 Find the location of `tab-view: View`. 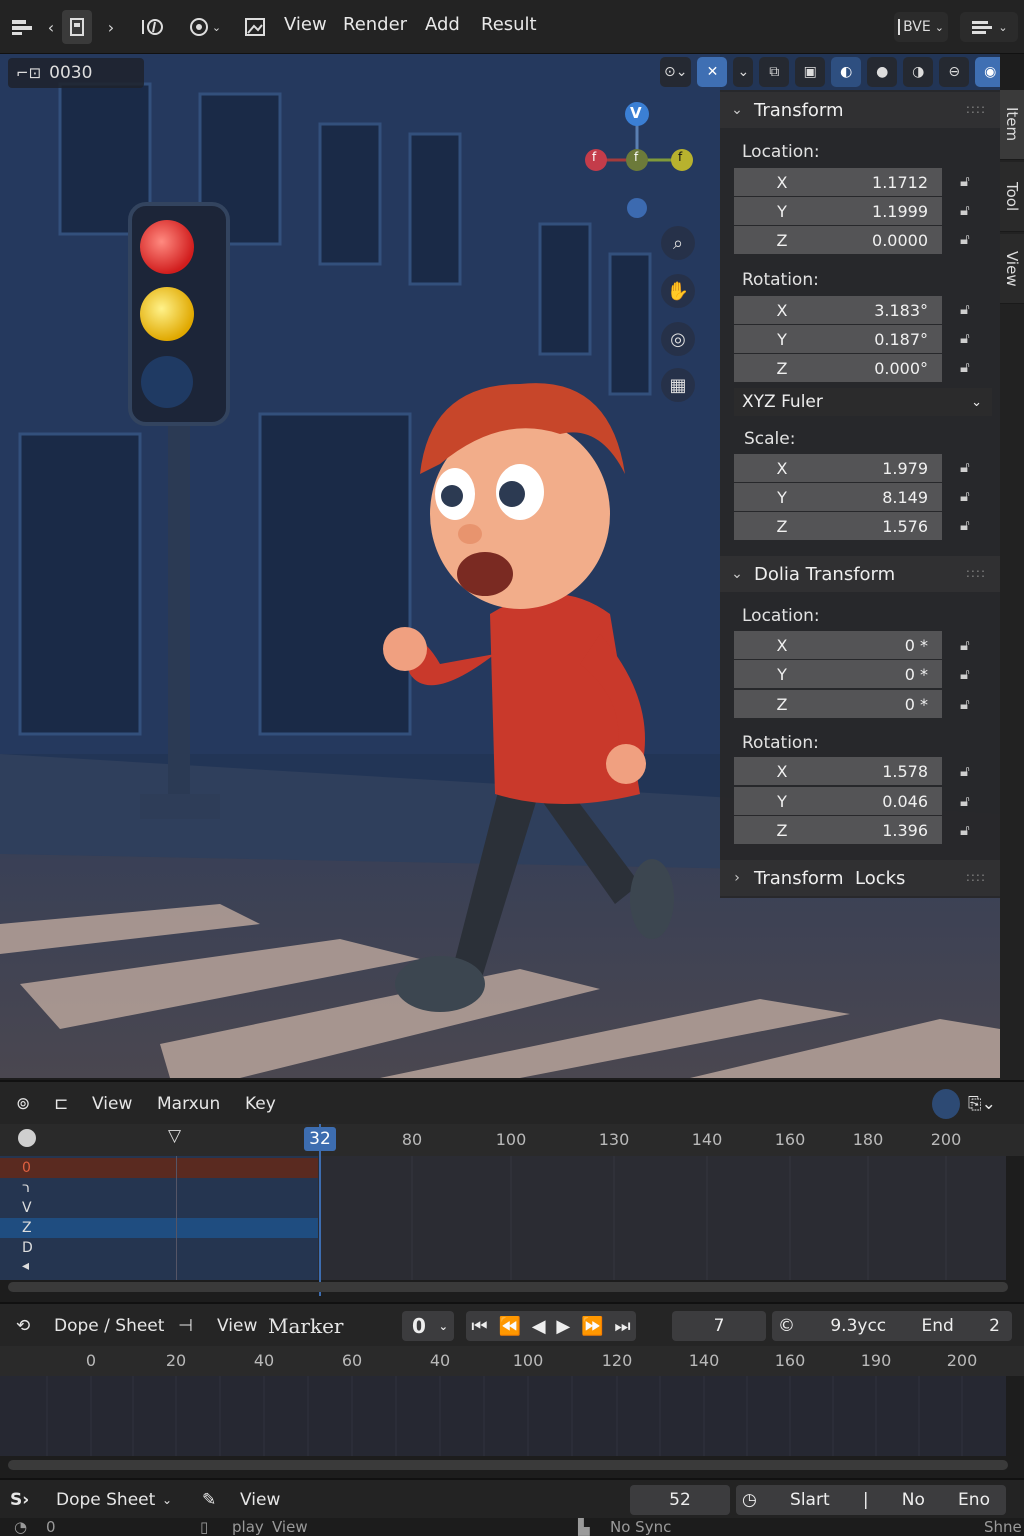

tab-view: View is located at coordinates (1012, 269).